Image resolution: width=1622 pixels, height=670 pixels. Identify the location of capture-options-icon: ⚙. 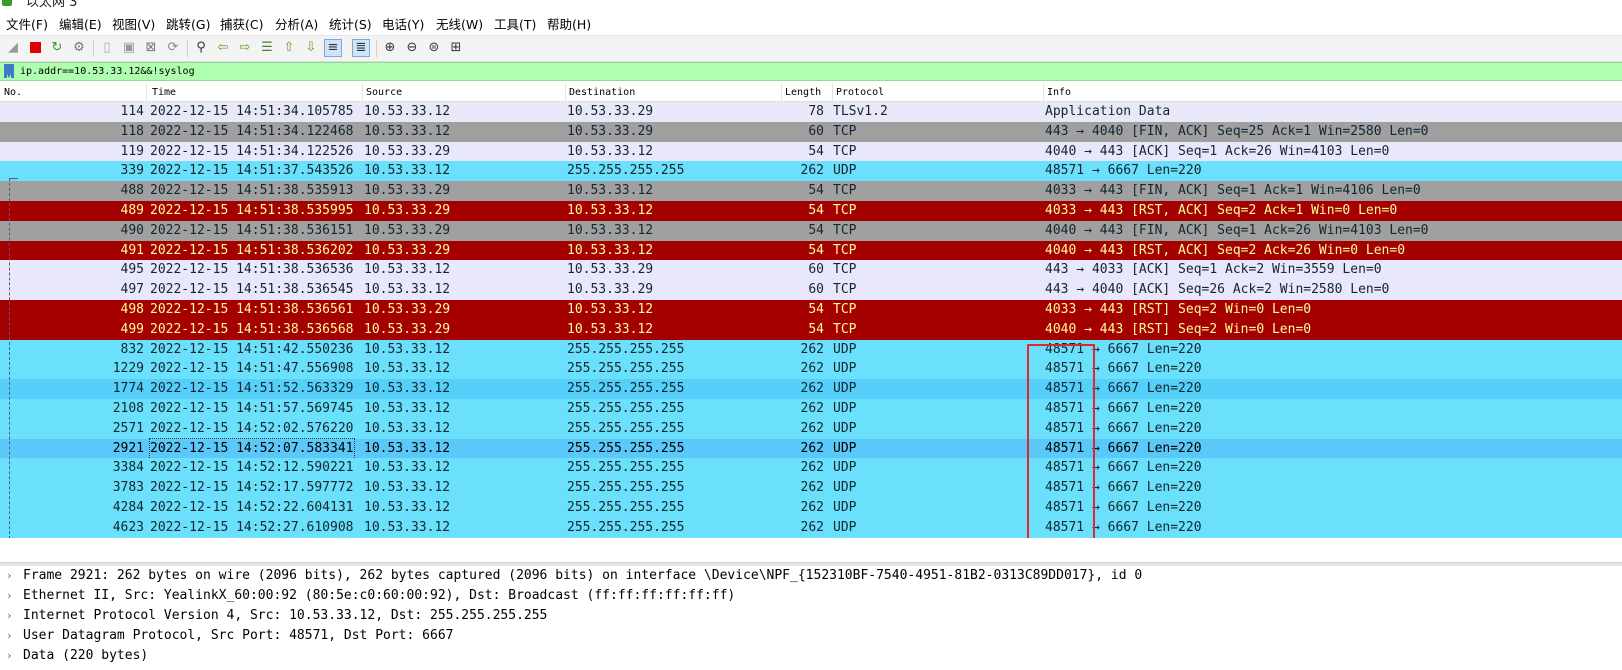
(79, 48).